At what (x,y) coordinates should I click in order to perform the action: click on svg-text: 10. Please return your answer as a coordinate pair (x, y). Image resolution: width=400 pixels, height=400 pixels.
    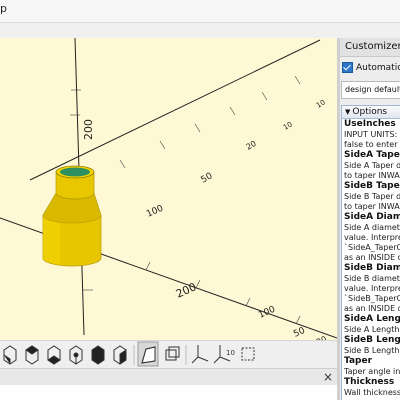
    Looking at the image, I should click on (230, 353).